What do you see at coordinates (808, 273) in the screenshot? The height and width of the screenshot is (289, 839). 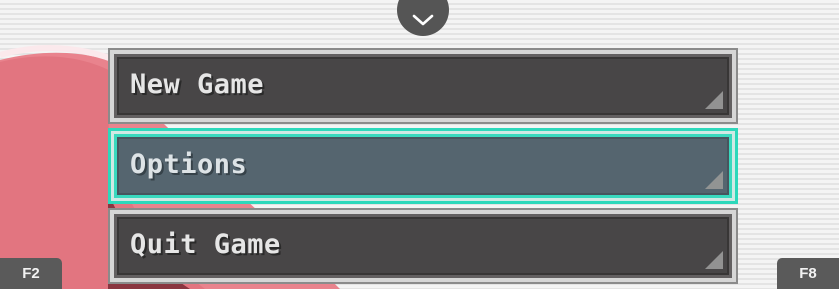 I see `f8-key-button: F8` at bounding box center [808, 273].